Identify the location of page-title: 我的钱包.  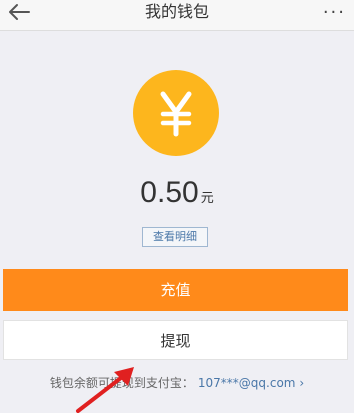
(176, 11).